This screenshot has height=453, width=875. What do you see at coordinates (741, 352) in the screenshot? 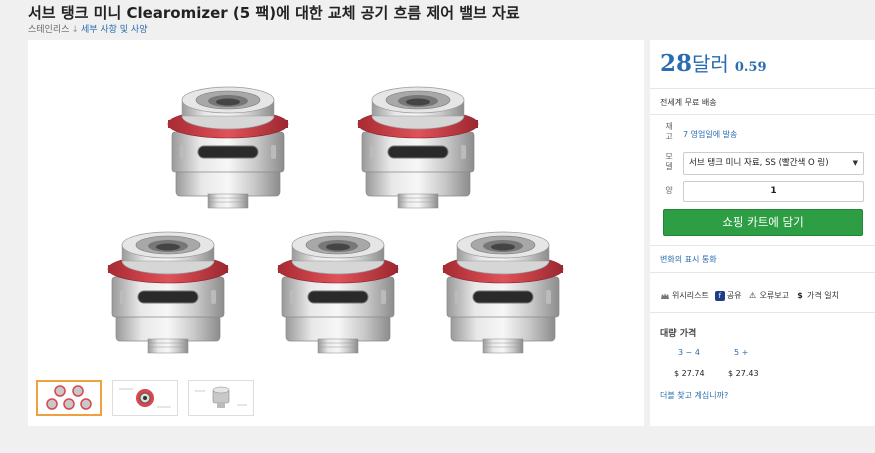
I see `bulk-tier-range: 5 +` at bounding box center [741, 352].